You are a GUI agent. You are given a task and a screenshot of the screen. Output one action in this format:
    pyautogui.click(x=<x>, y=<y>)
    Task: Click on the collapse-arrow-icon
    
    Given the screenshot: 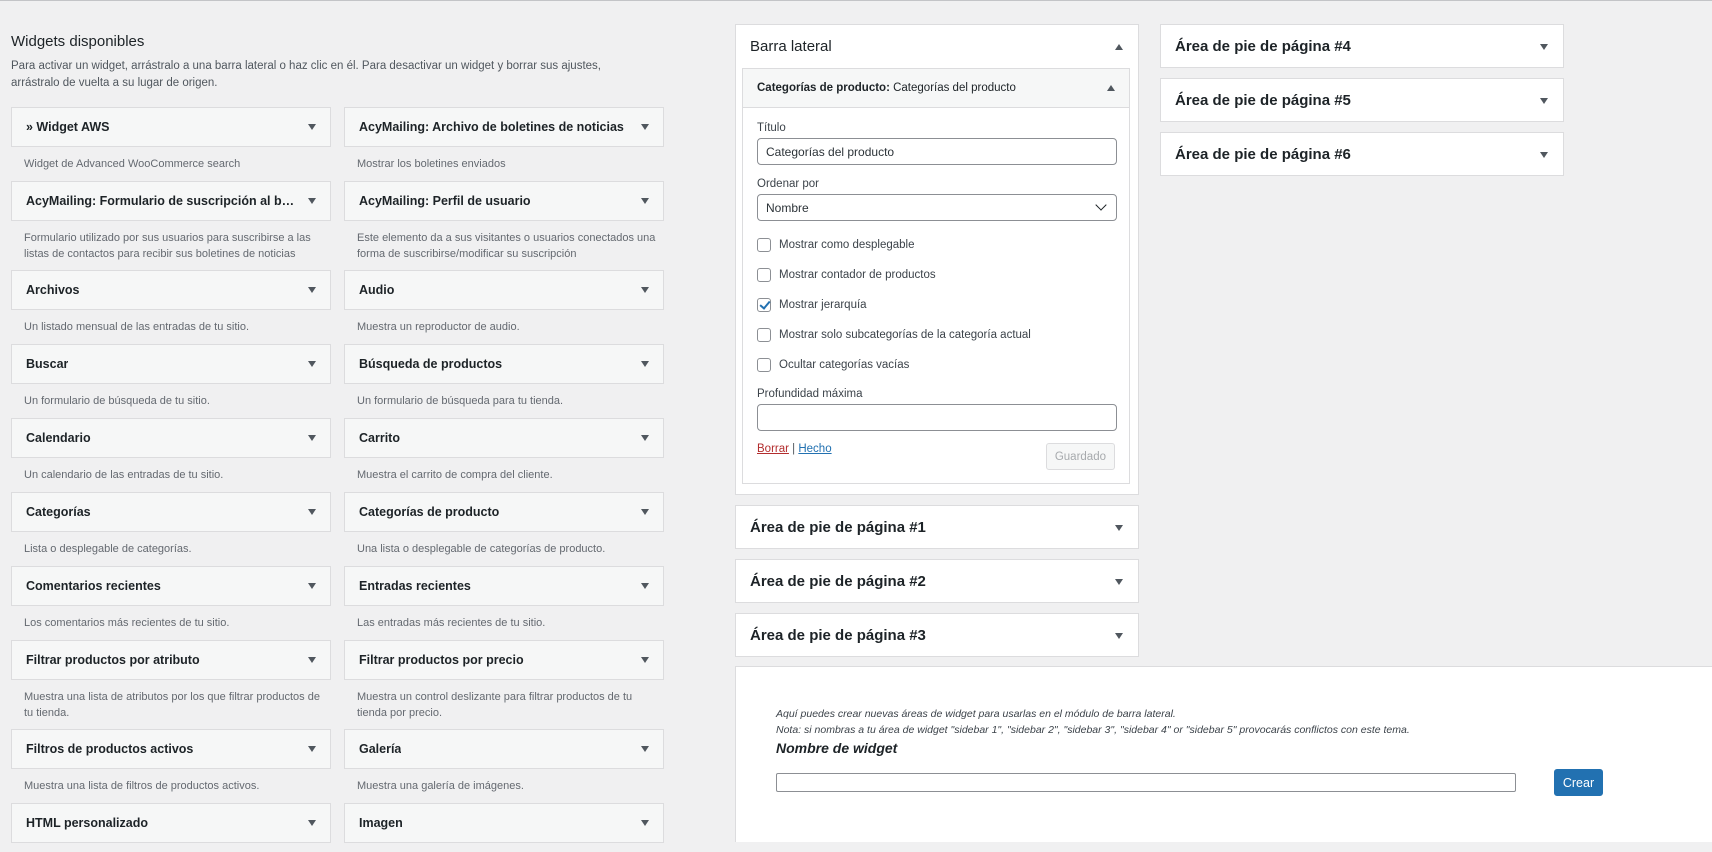 What is the action you would take?
    pyautogui.click(x=1119, y=46)
    